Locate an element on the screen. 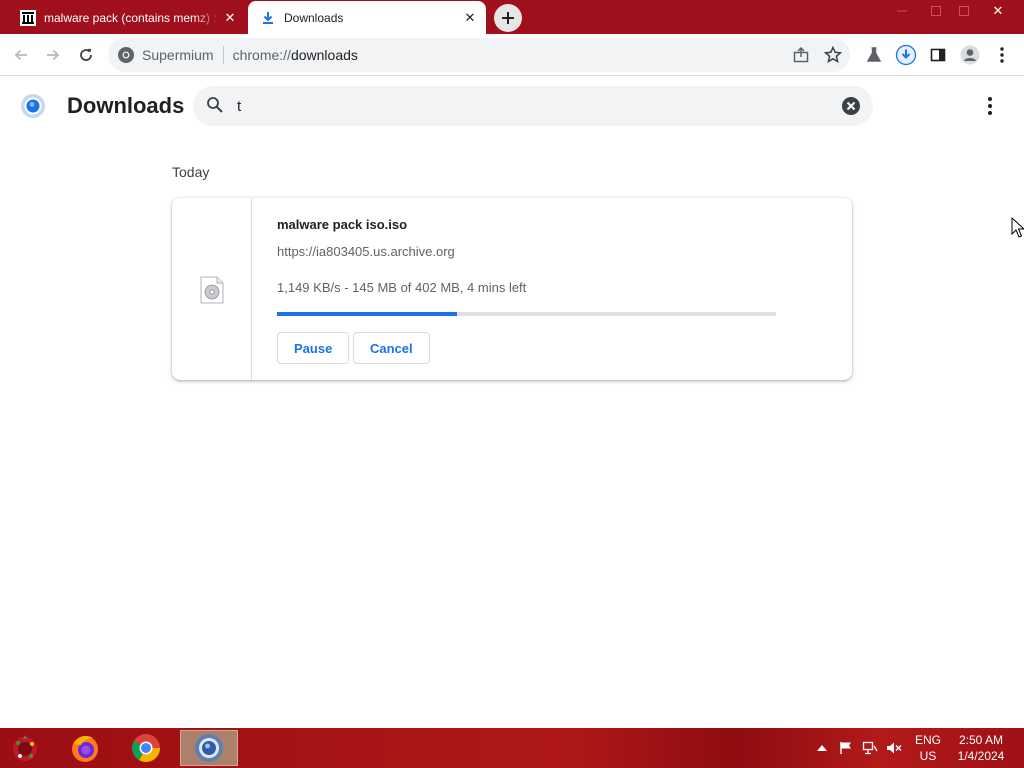  search-icon is located at coordinates (215, 105).